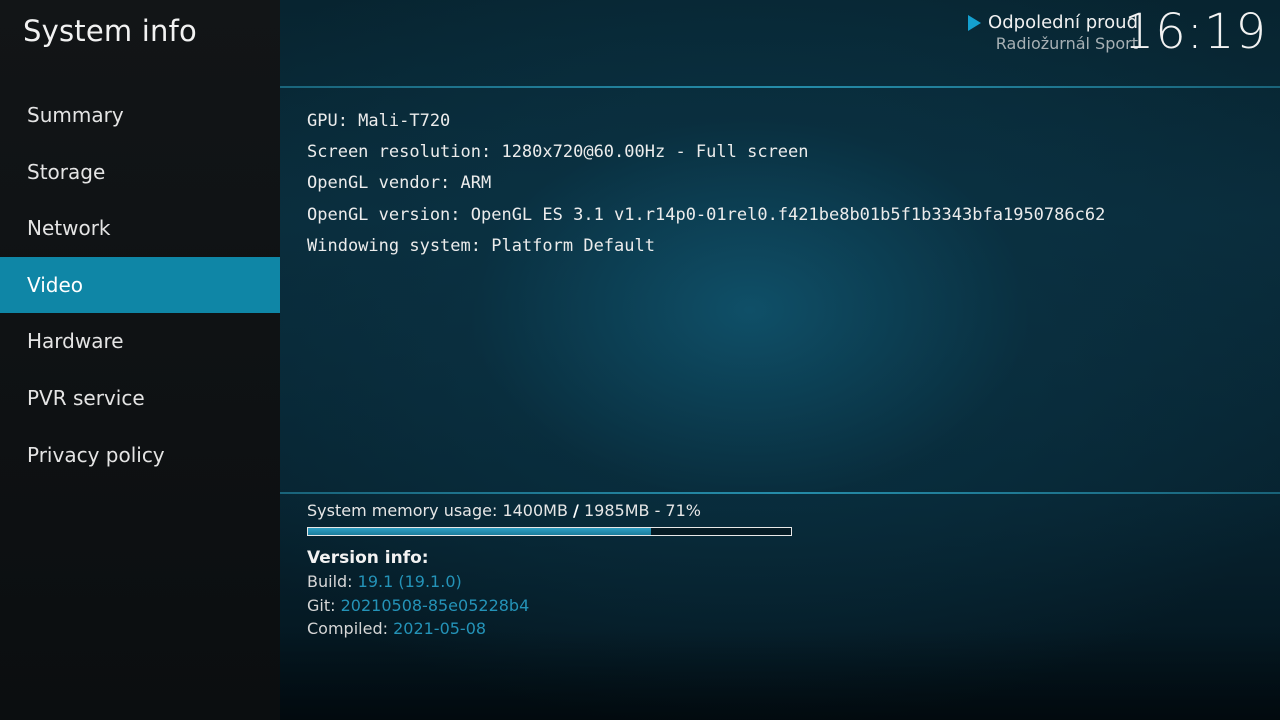 The image size is (1280, 720). What do you see at coordinates (780, 493) in the screenshot?
I see `bottom-divider` at bounding box center [780, 493].